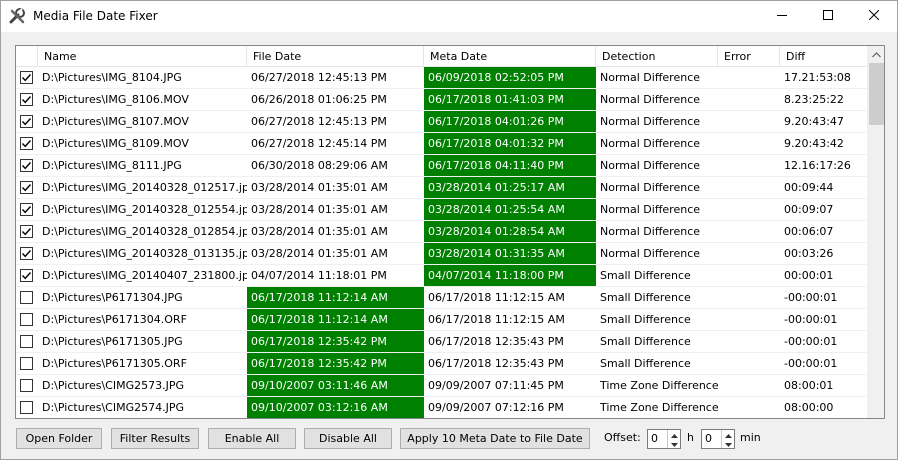  What do you see at coordinates (59, 438) in the screenshot?
I see `open-folder-button: Open Folder` at bounding box center [59, 438].